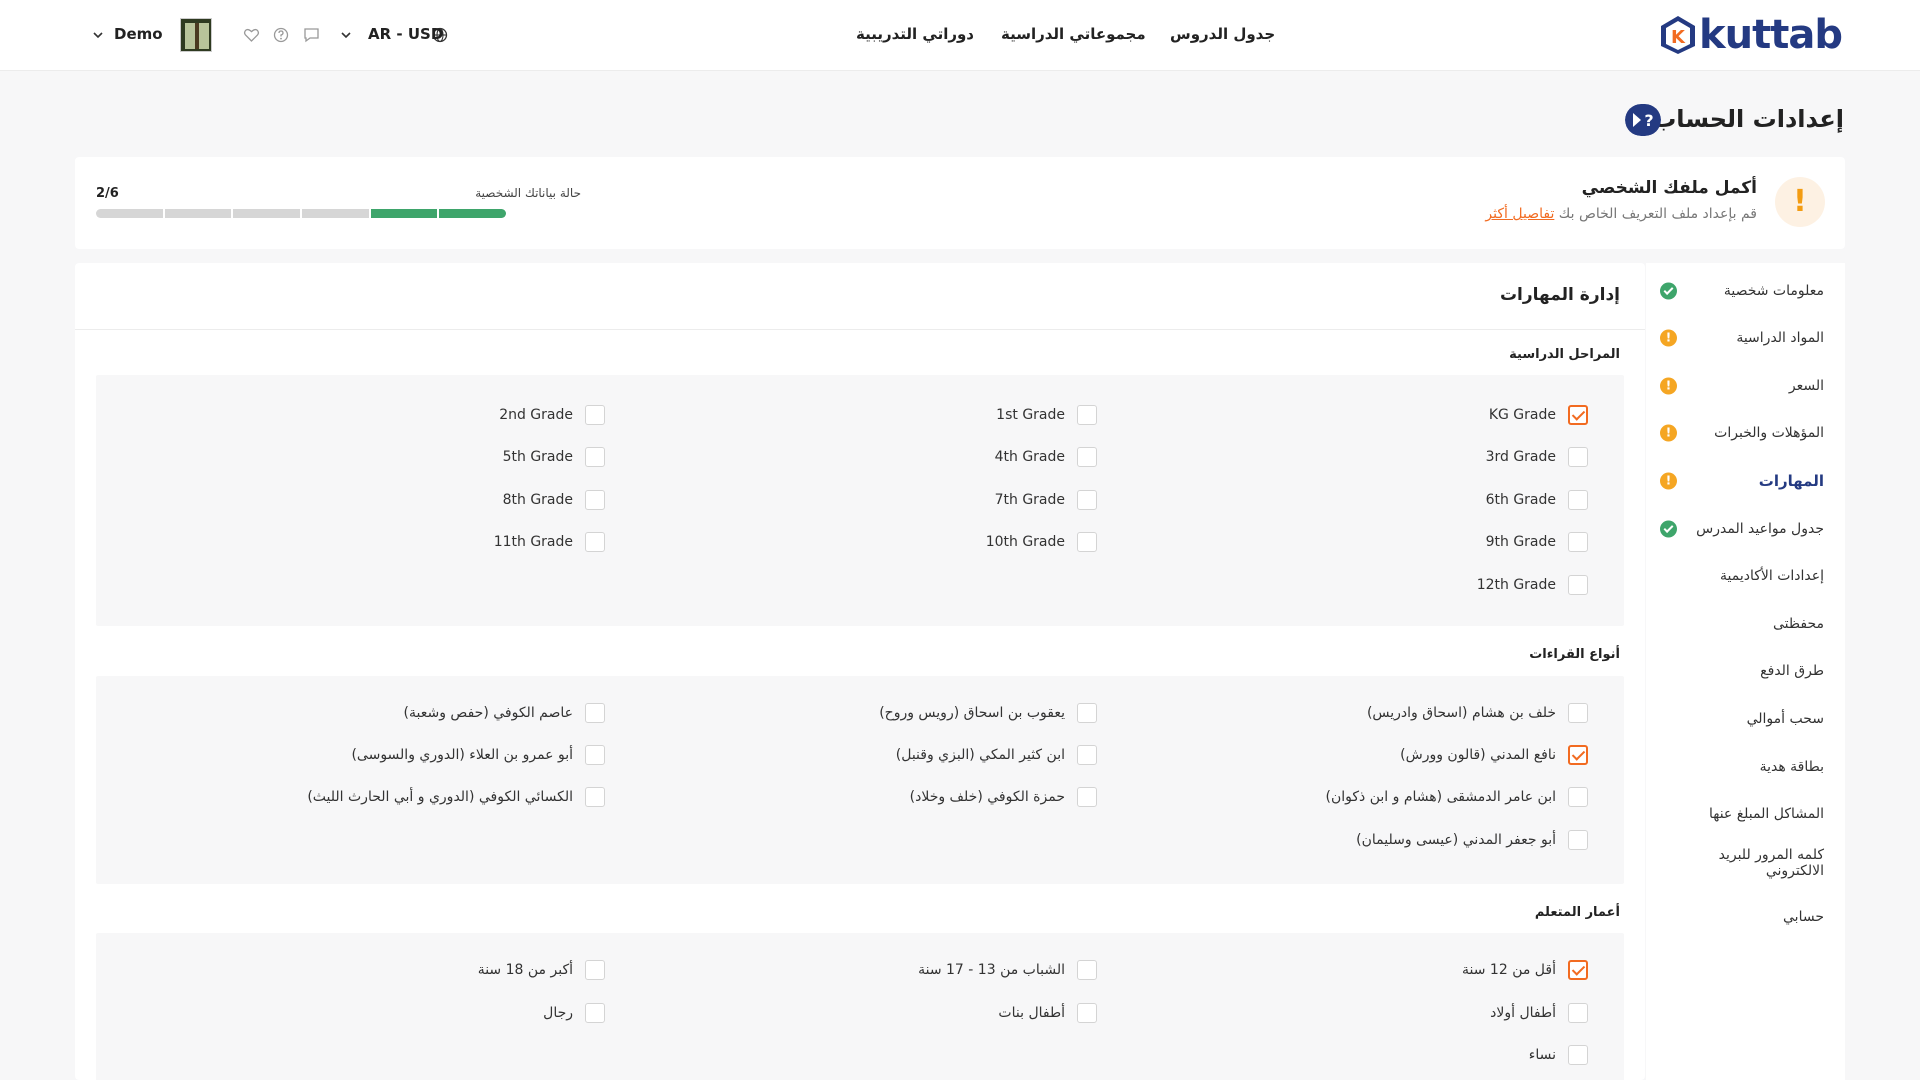  Describe the element at coordinates (1745, 624) in the screenshot. I see `sidebar-item: محفظتى` at that location.